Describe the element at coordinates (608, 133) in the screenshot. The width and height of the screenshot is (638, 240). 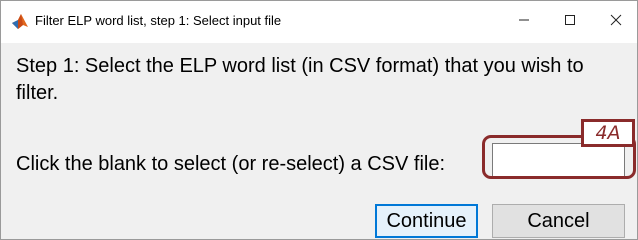
I see `callout-badge: 4A` at that location.